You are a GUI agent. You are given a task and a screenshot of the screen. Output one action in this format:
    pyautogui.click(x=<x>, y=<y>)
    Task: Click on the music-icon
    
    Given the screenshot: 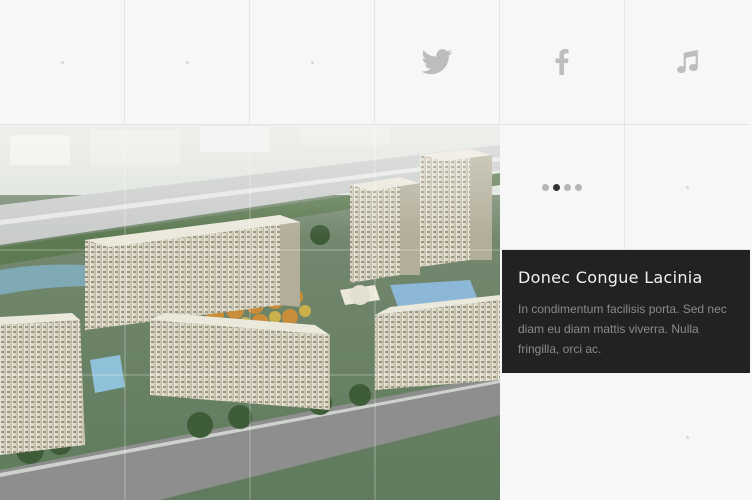 What is the action you would take?
    pyautogui.click(x=687, y=62)
    